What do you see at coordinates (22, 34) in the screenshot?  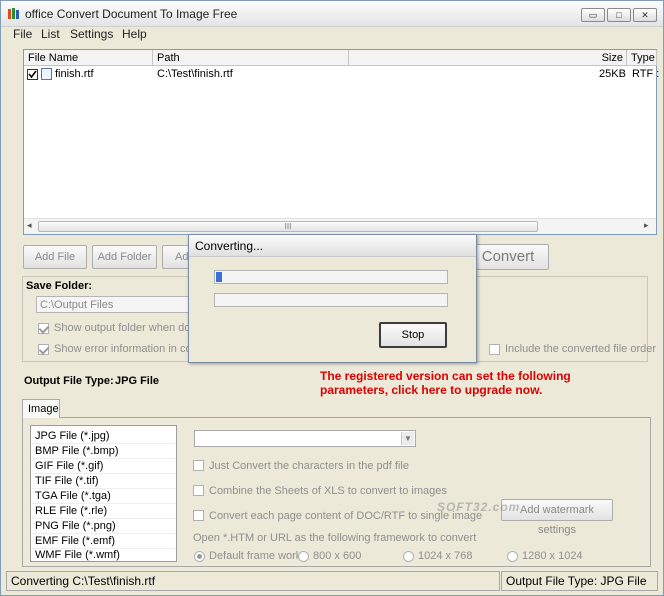 I see `menu-file: File` at bounding box center [22, 34].